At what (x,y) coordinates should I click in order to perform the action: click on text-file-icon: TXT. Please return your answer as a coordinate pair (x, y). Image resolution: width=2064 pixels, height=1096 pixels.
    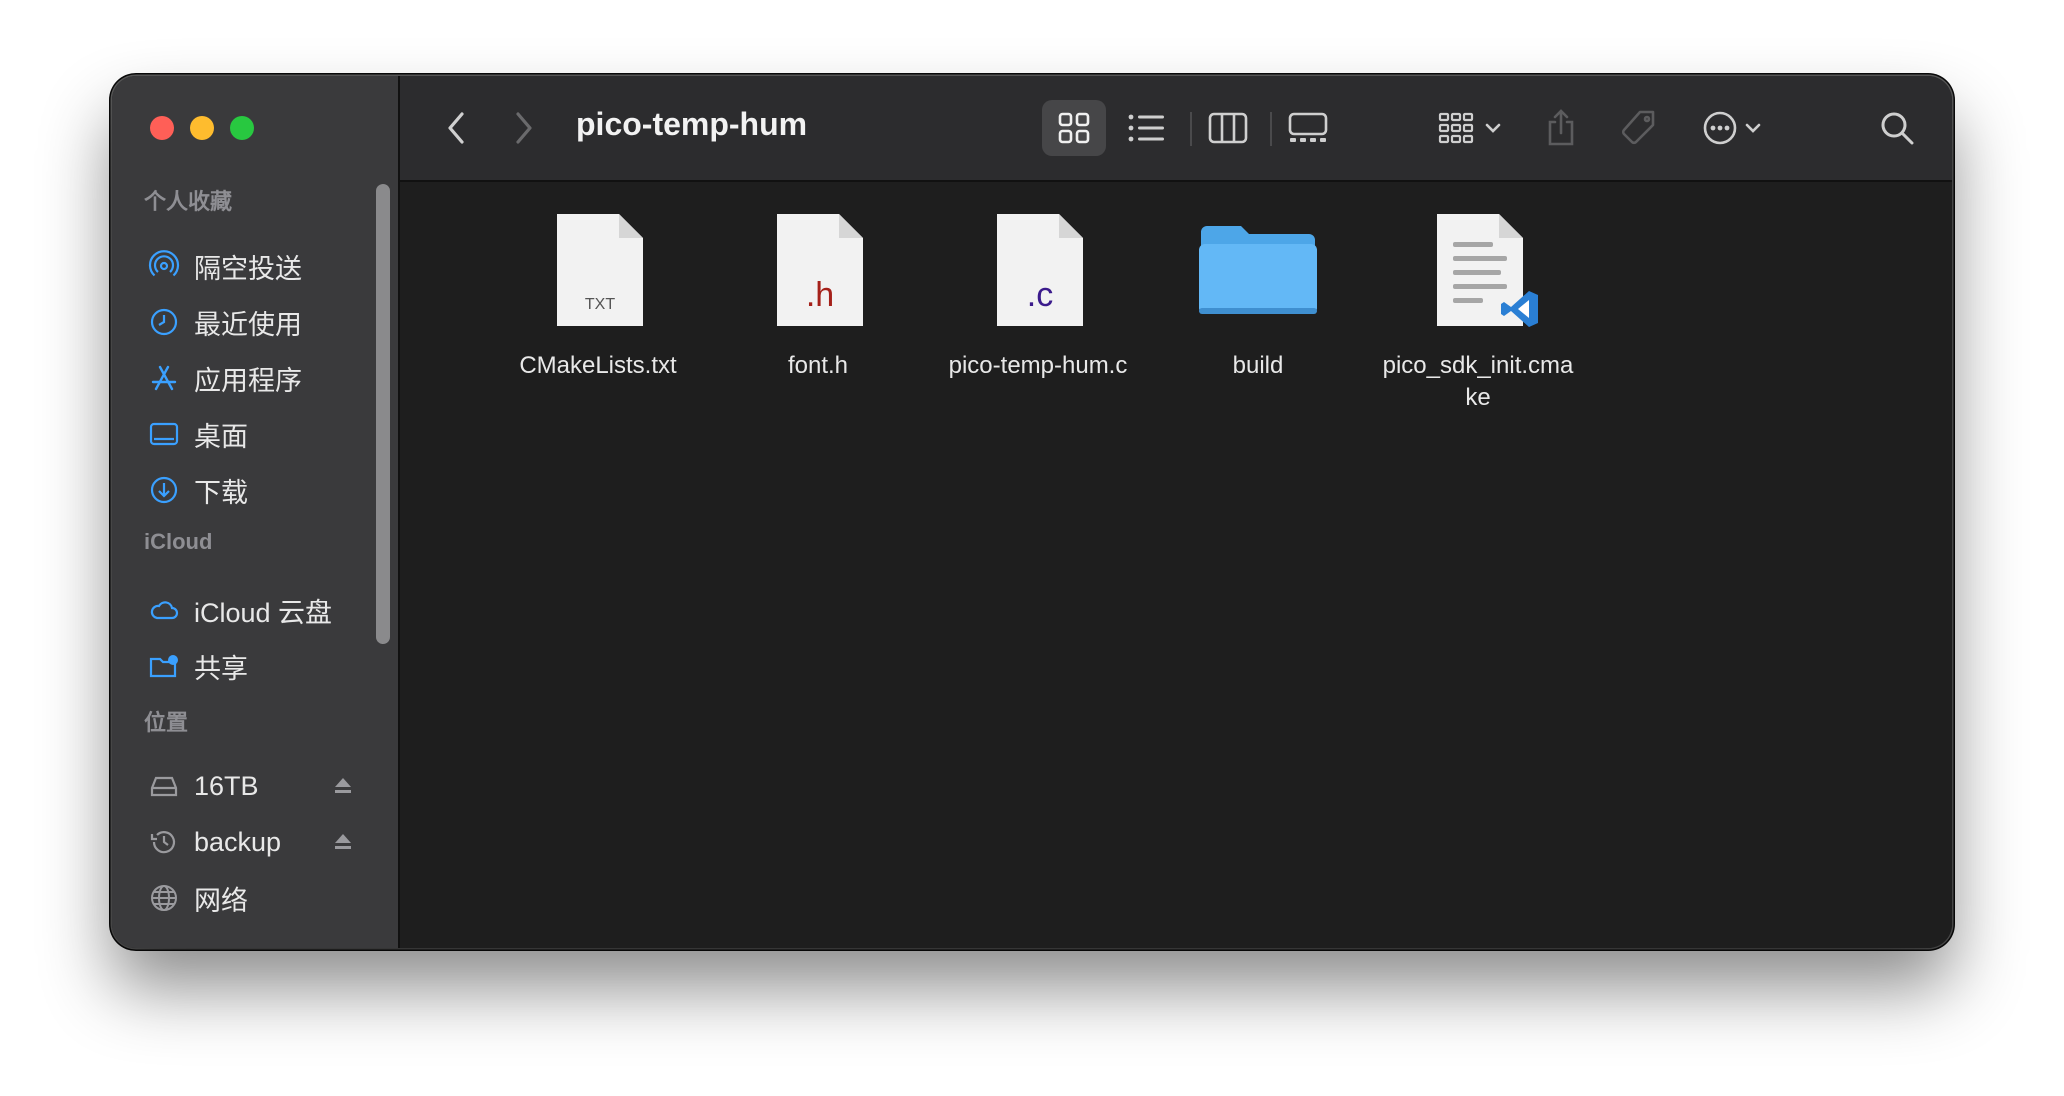
    Looking at the image, I should click on (598, 269).